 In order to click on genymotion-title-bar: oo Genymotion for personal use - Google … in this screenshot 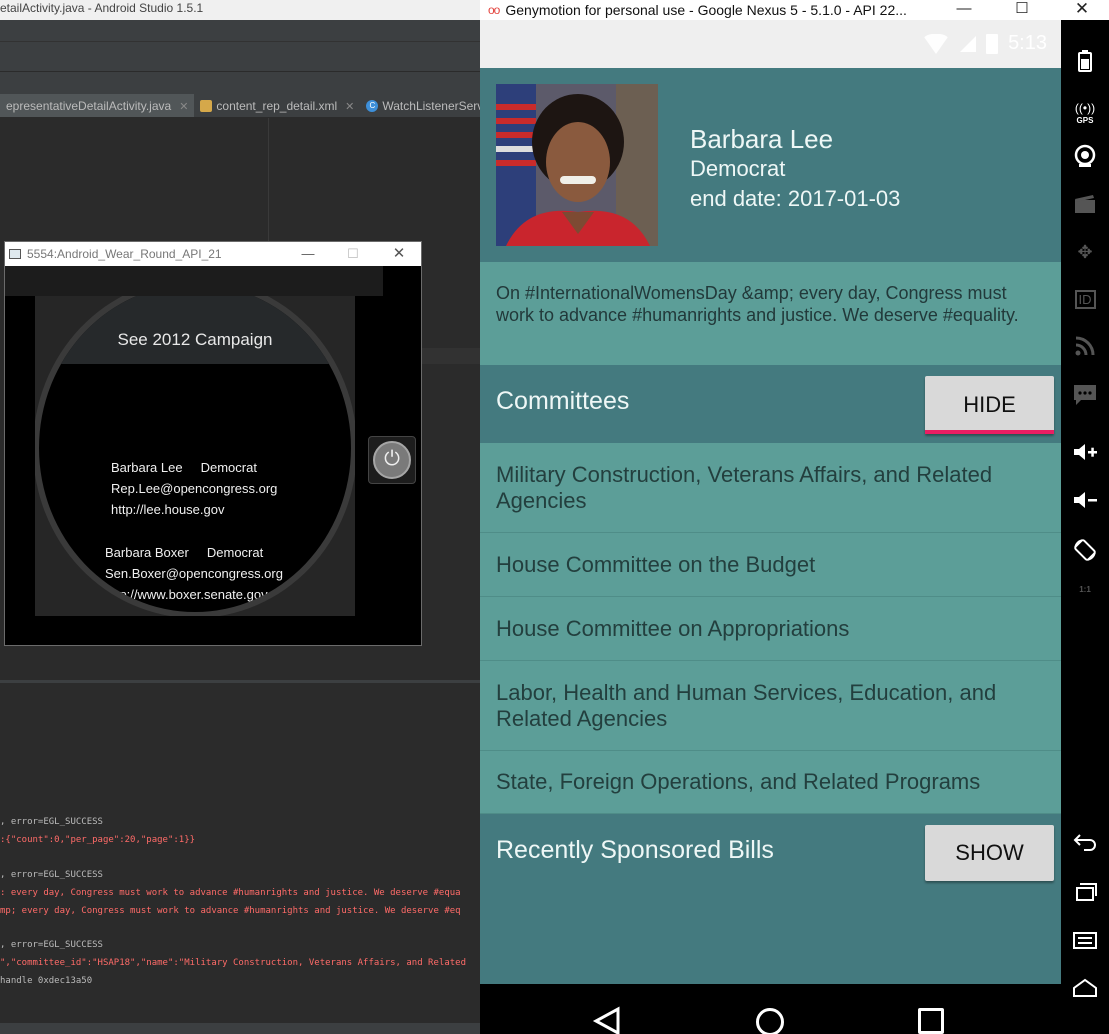, I will do `click(794, 10)`.